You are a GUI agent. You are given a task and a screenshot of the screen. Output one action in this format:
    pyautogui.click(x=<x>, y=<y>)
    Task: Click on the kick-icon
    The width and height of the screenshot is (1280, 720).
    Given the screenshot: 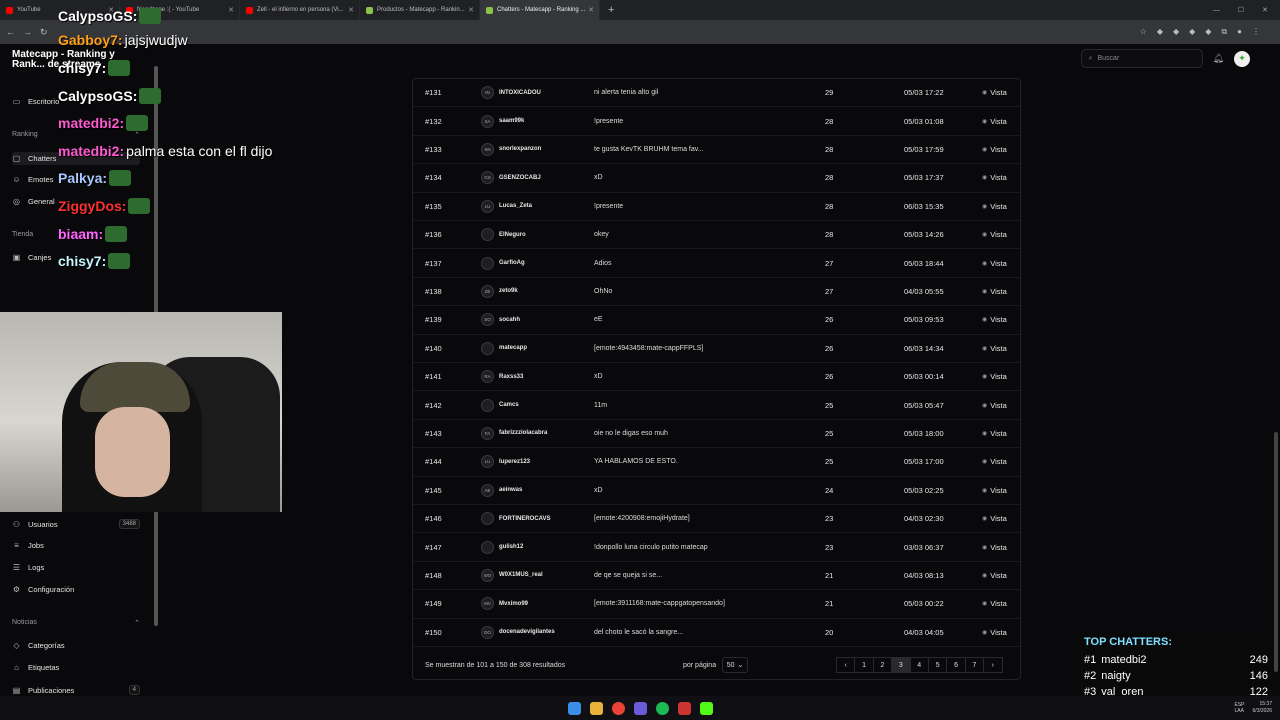 What is the action you would take?
    pyautogui.click(x=706, y=708)
    